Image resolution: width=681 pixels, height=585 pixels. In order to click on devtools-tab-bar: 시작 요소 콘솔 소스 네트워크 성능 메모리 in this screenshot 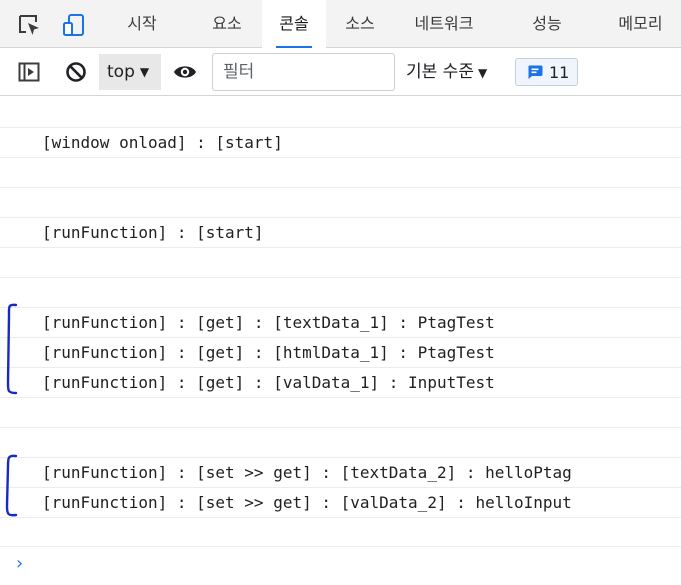, I will do `click(340, 24)`.